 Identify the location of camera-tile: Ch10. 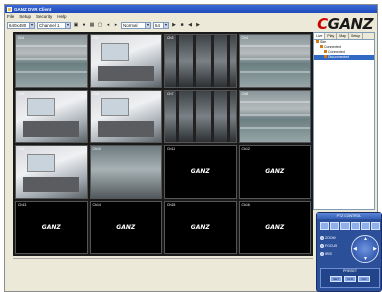
(125, 172).